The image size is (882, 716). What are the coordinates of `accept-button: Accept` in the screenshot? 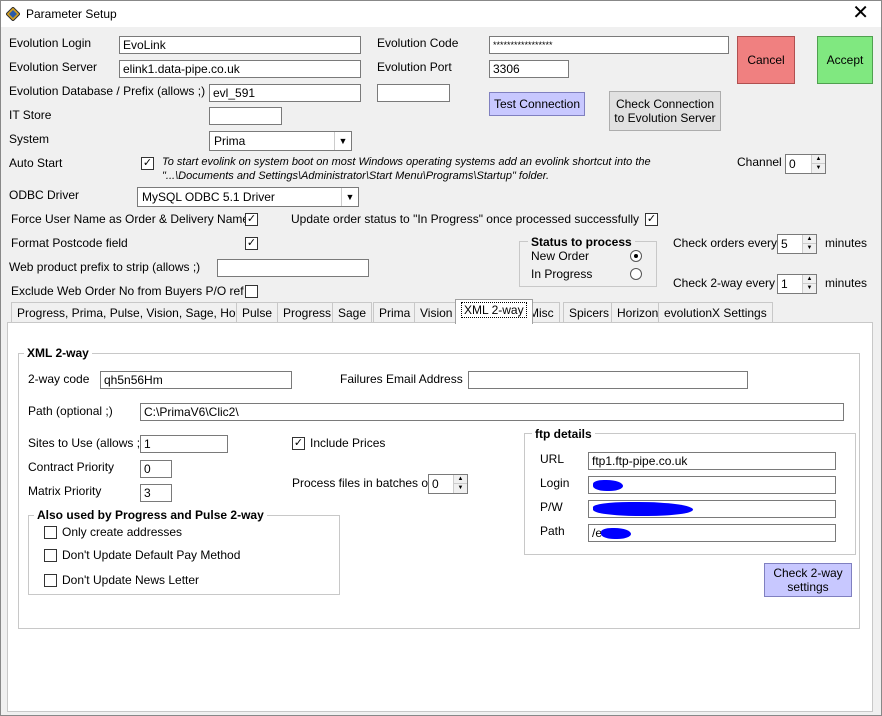 It's located at (845, 60).